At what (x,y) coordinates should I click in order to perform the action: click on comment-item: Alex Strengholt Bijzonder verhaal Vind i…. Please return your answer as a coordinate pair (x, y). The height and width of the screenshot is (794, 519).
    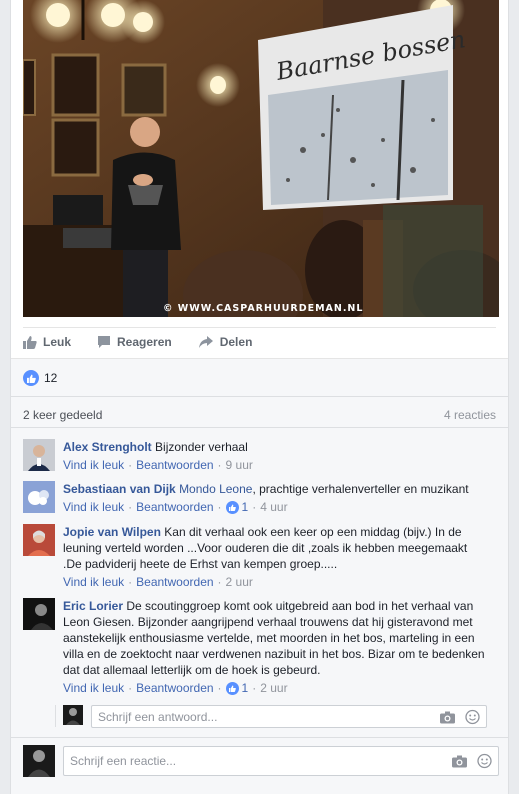
    Looking at the image, I should click on (259, 456).